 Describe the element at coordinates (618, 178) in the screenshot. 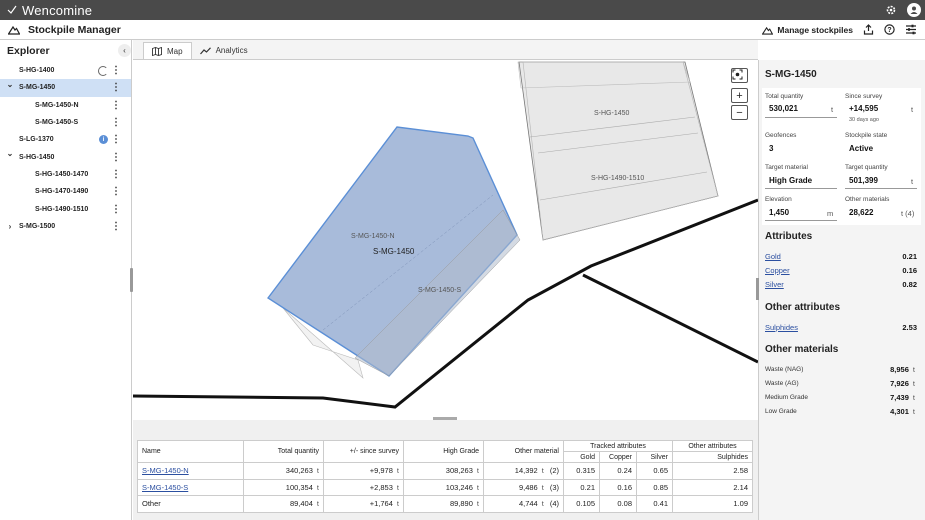

I see `map-label-s-hg-1490-1510: S-HG-1490-1510` at that location.